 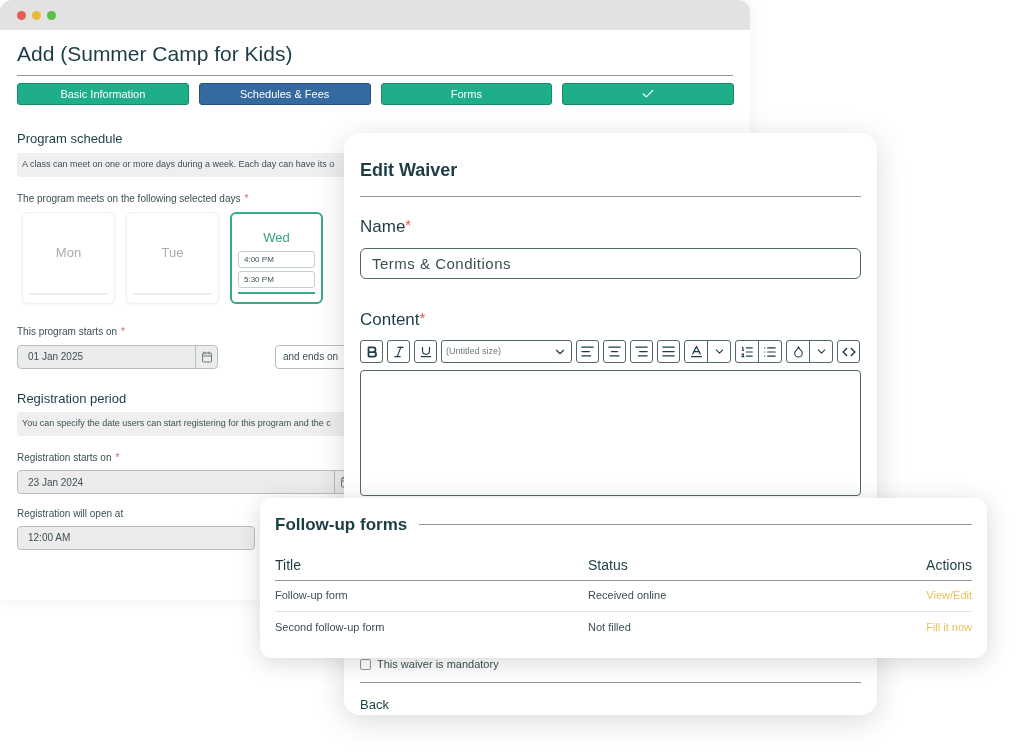 What do you see at coordinates (425, 351) in the screenshot?
I see `underline-icon` at bounding box center [425, 351].